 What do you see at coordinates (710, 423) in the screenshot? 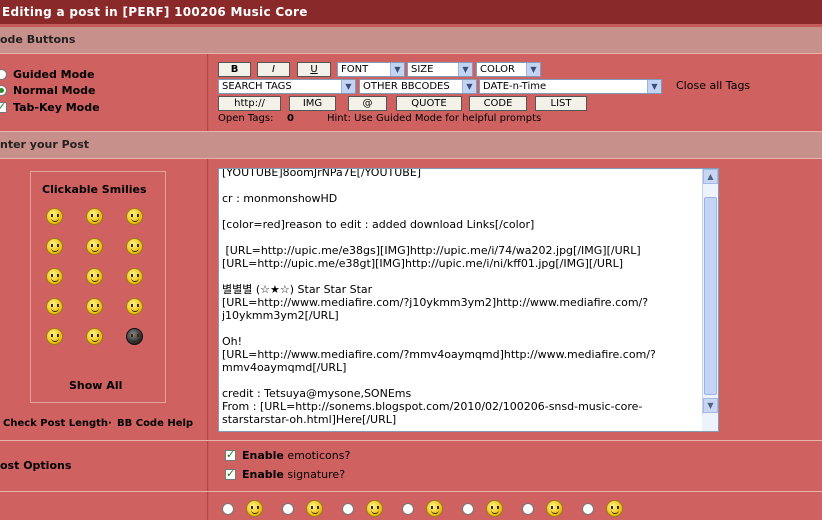
I see `resize-grip-icon` at bounding box center [710, 423].